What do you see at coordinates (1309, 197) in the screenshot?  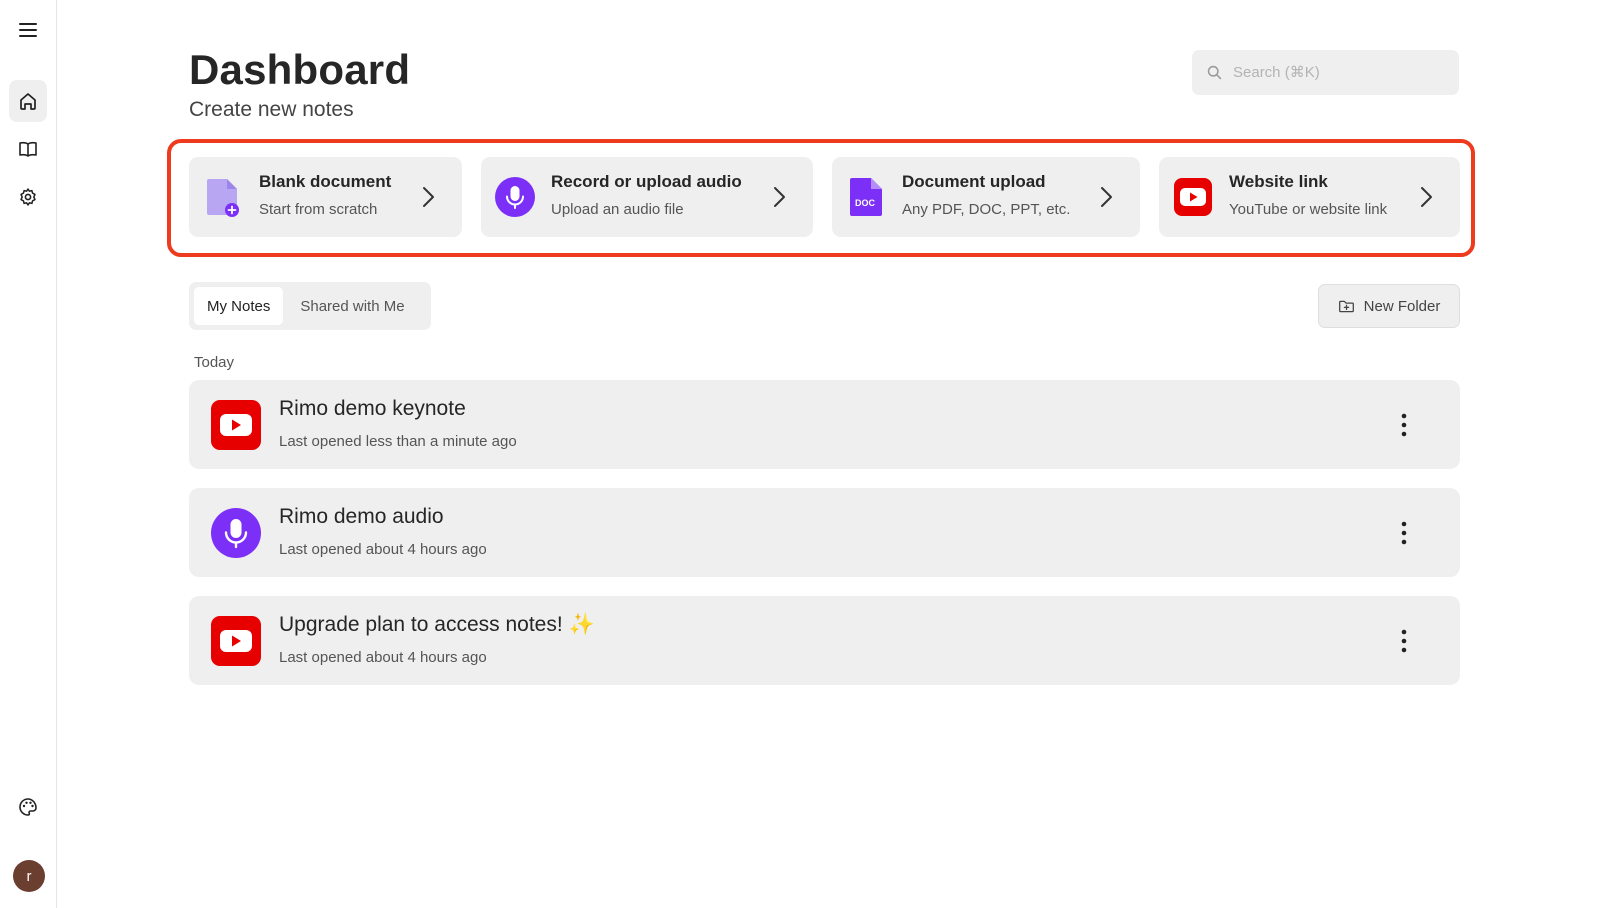 I see `website-link-card: Website link YouTube or website link` at bounding box center [1309, 197].